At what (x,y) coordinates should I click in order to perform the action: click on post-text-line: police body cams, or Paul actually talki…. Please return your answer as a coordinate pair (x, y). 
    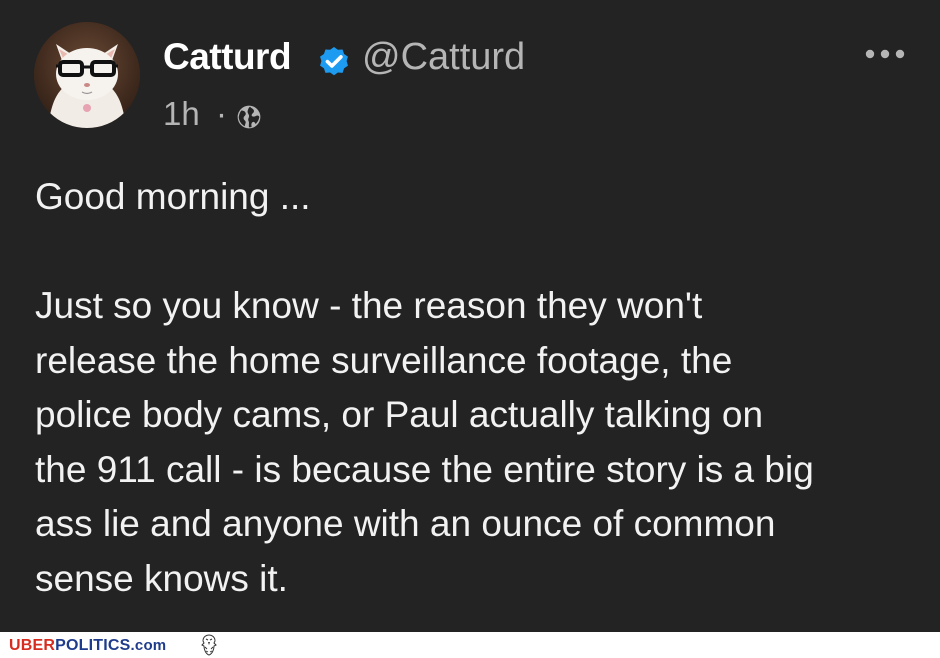
    Looking at the image, I should click on (399, 414).